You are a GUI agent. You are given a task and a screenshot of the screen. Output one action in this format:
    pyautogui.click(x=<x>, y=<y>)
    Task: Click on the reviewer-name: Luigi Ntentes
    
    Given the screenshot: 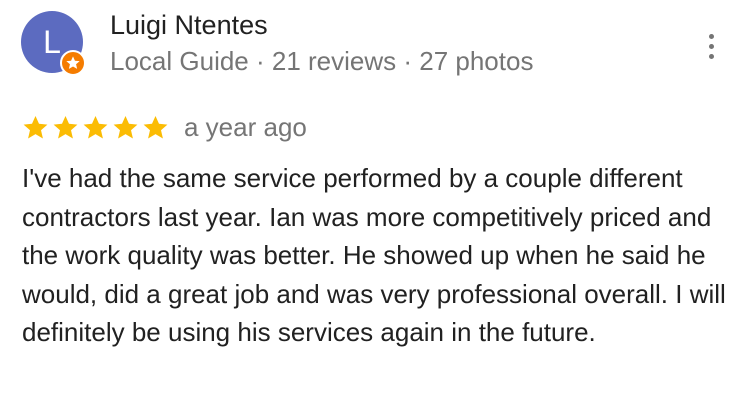 What is the action you would take?
    pyautogui.click(x=189, y=25)
    